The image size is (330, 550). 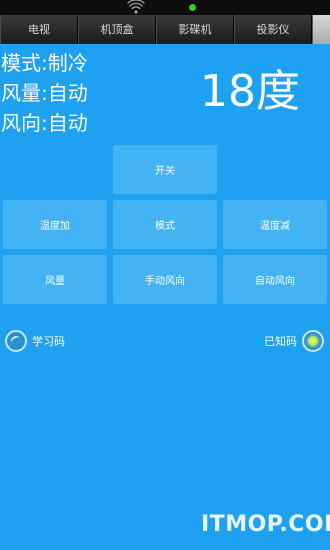 I want to click on temp-down-button: 温度减, so click(x=275, y=224).